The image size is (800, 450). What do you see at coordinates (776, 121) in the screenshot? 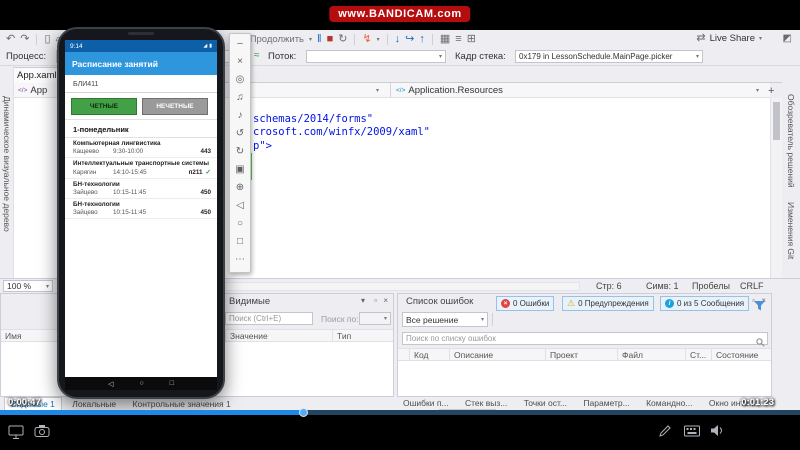
I see `scrollbar-thumb` at bounding box center [776, 121].